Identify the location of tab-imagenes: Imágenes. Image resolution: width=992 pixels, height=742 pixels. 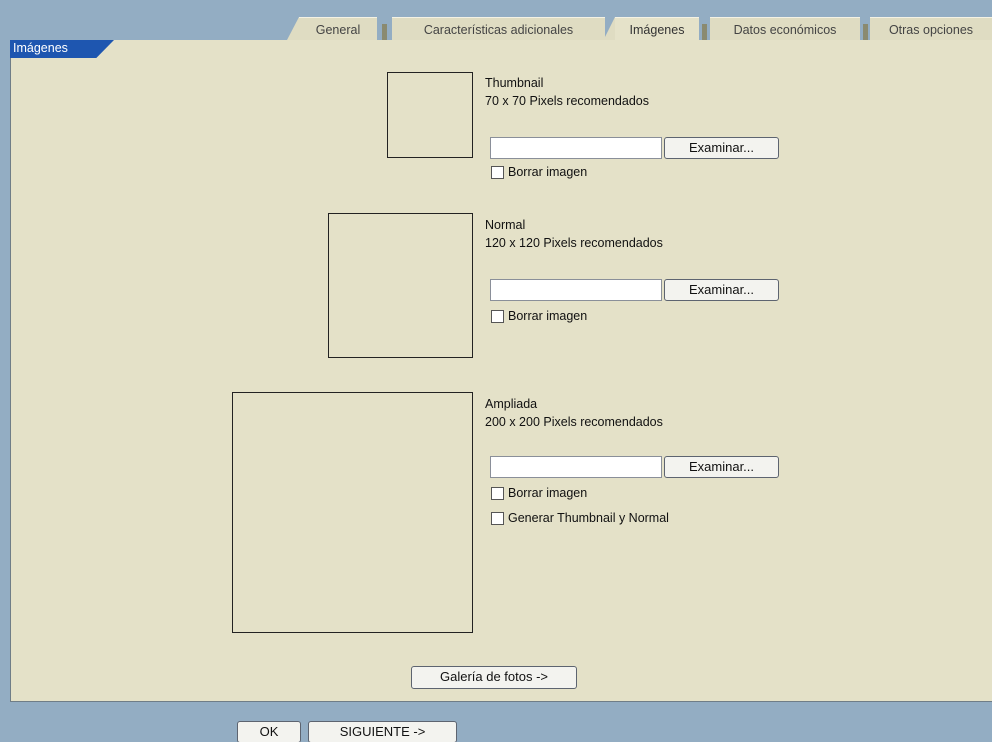
(657, 29).